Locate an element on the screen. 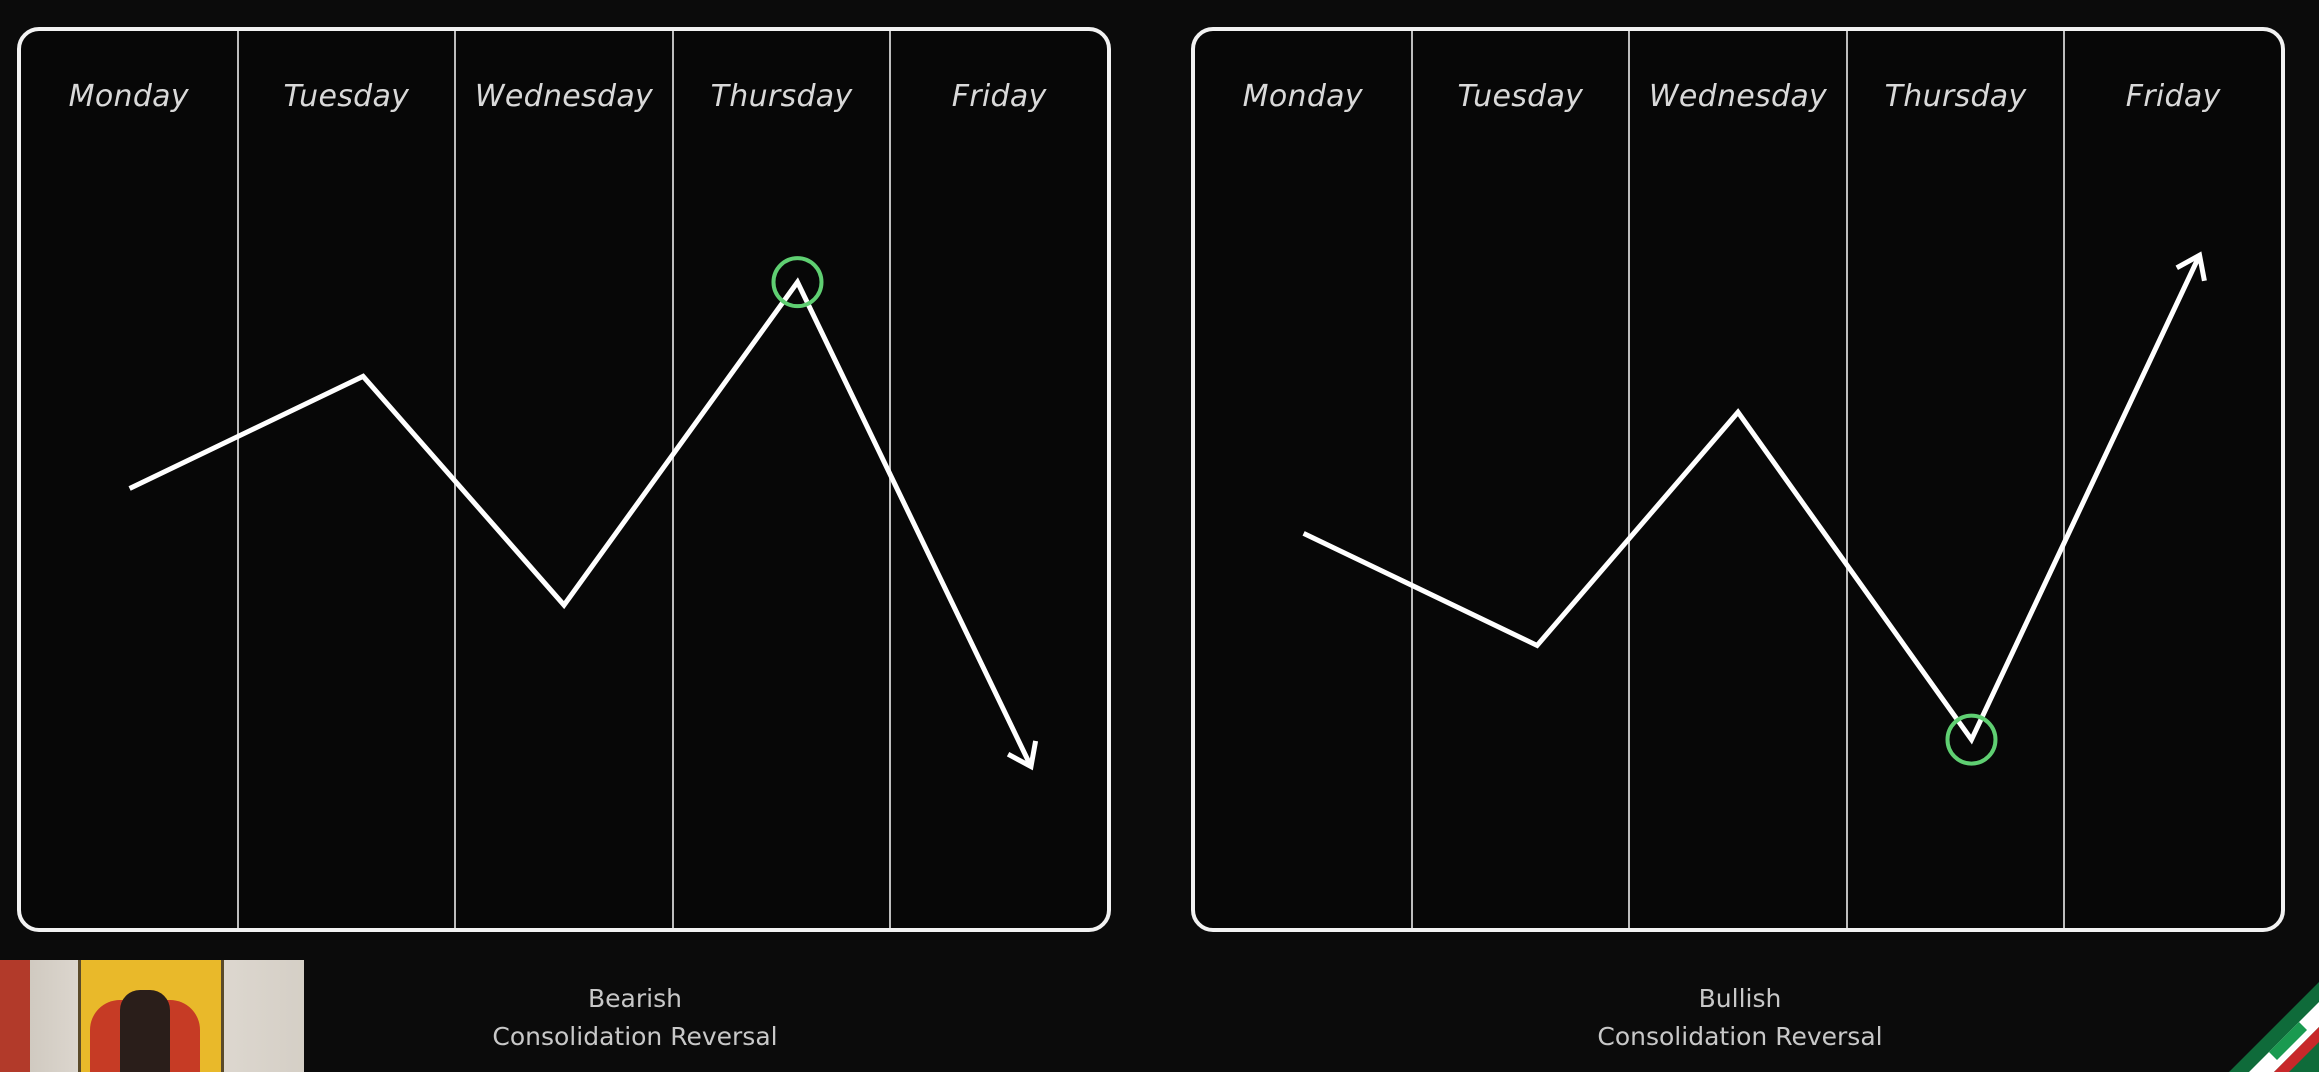 Image resolution: width=2319 pixels, height=1072 pixels. webcam-thumbnail is located at coordinates (152, 1016).